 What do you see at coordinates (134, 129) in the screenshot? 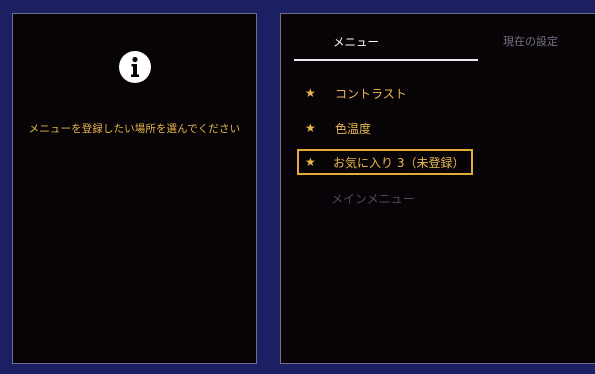
I see `instruction-message: メニューを登録したい場所を選んでください` at bounding box center [134, 129].